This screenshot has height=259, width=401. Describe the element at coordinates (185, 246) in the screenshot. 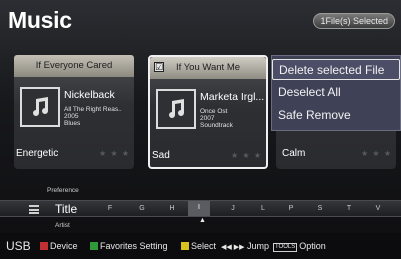

I see `yellow-button-icon` at that location.